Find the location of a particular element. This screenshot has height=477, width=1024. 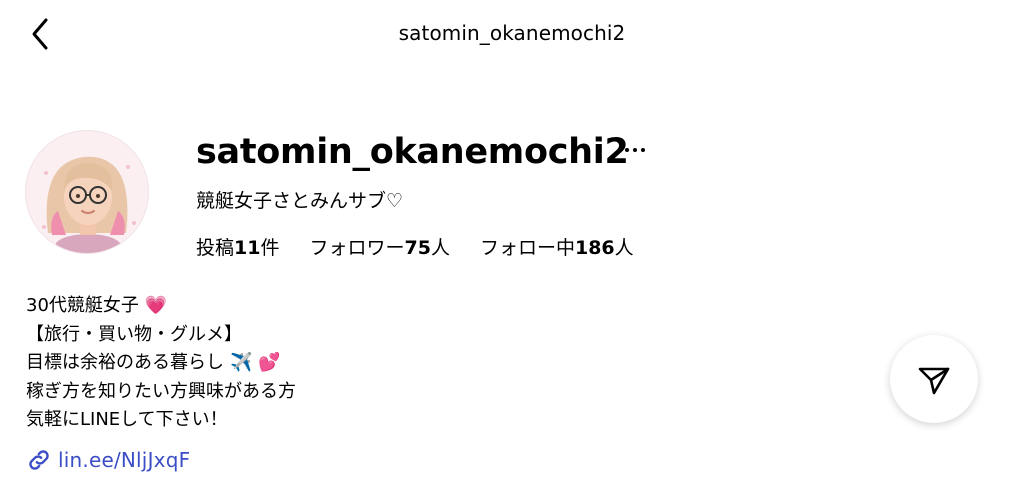

ellipsis-icon is located at coordinates (627, 150).